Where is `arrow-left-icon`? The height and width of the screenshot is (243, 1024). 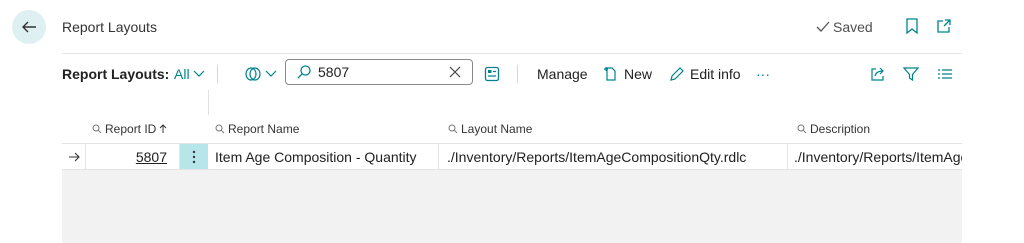
arrow-left-icon is located at coordinates (29, 27).